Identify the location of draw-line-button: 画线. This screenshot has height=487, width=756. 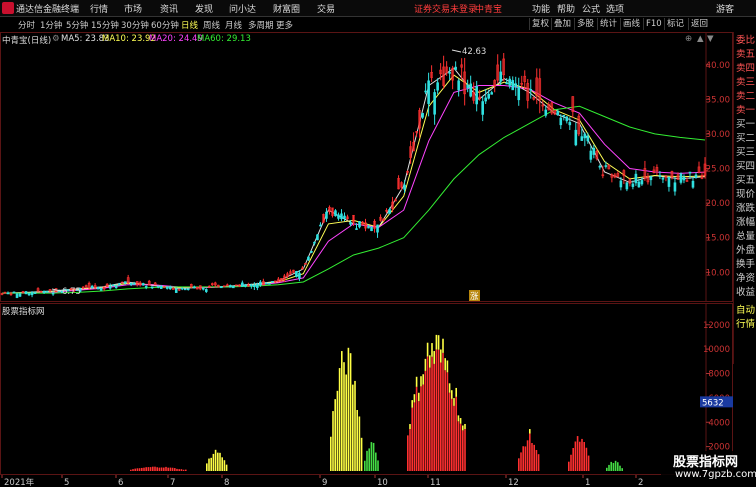
(631, 24).